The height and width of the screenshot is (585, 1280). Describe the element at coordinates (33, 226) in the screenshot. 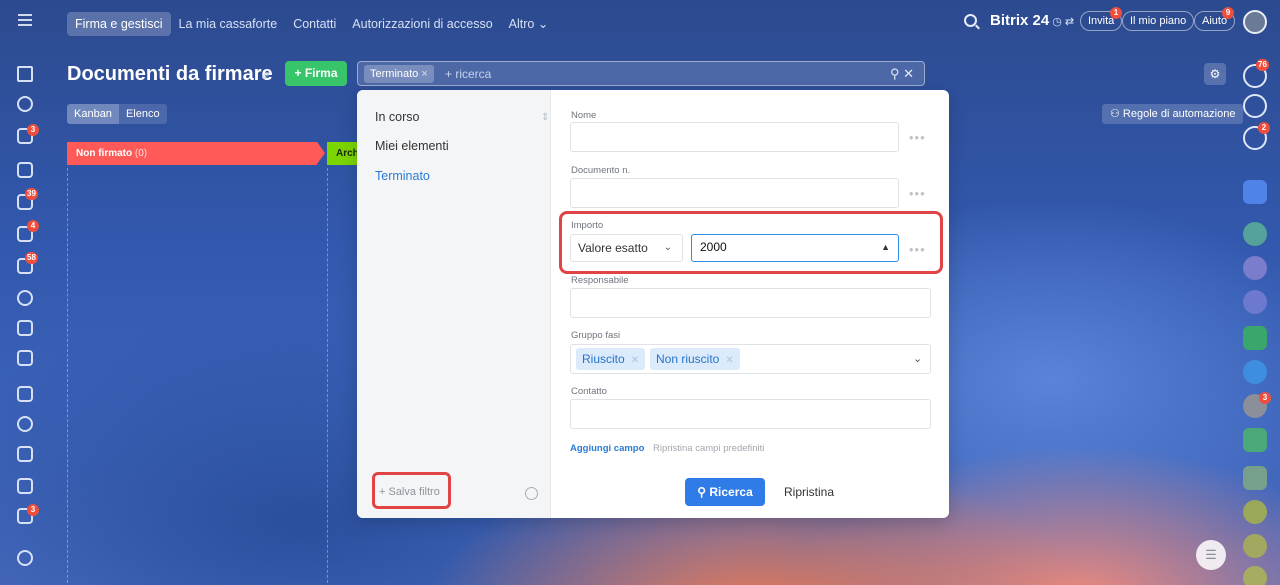

I see `mail-badge: 4` at that location.